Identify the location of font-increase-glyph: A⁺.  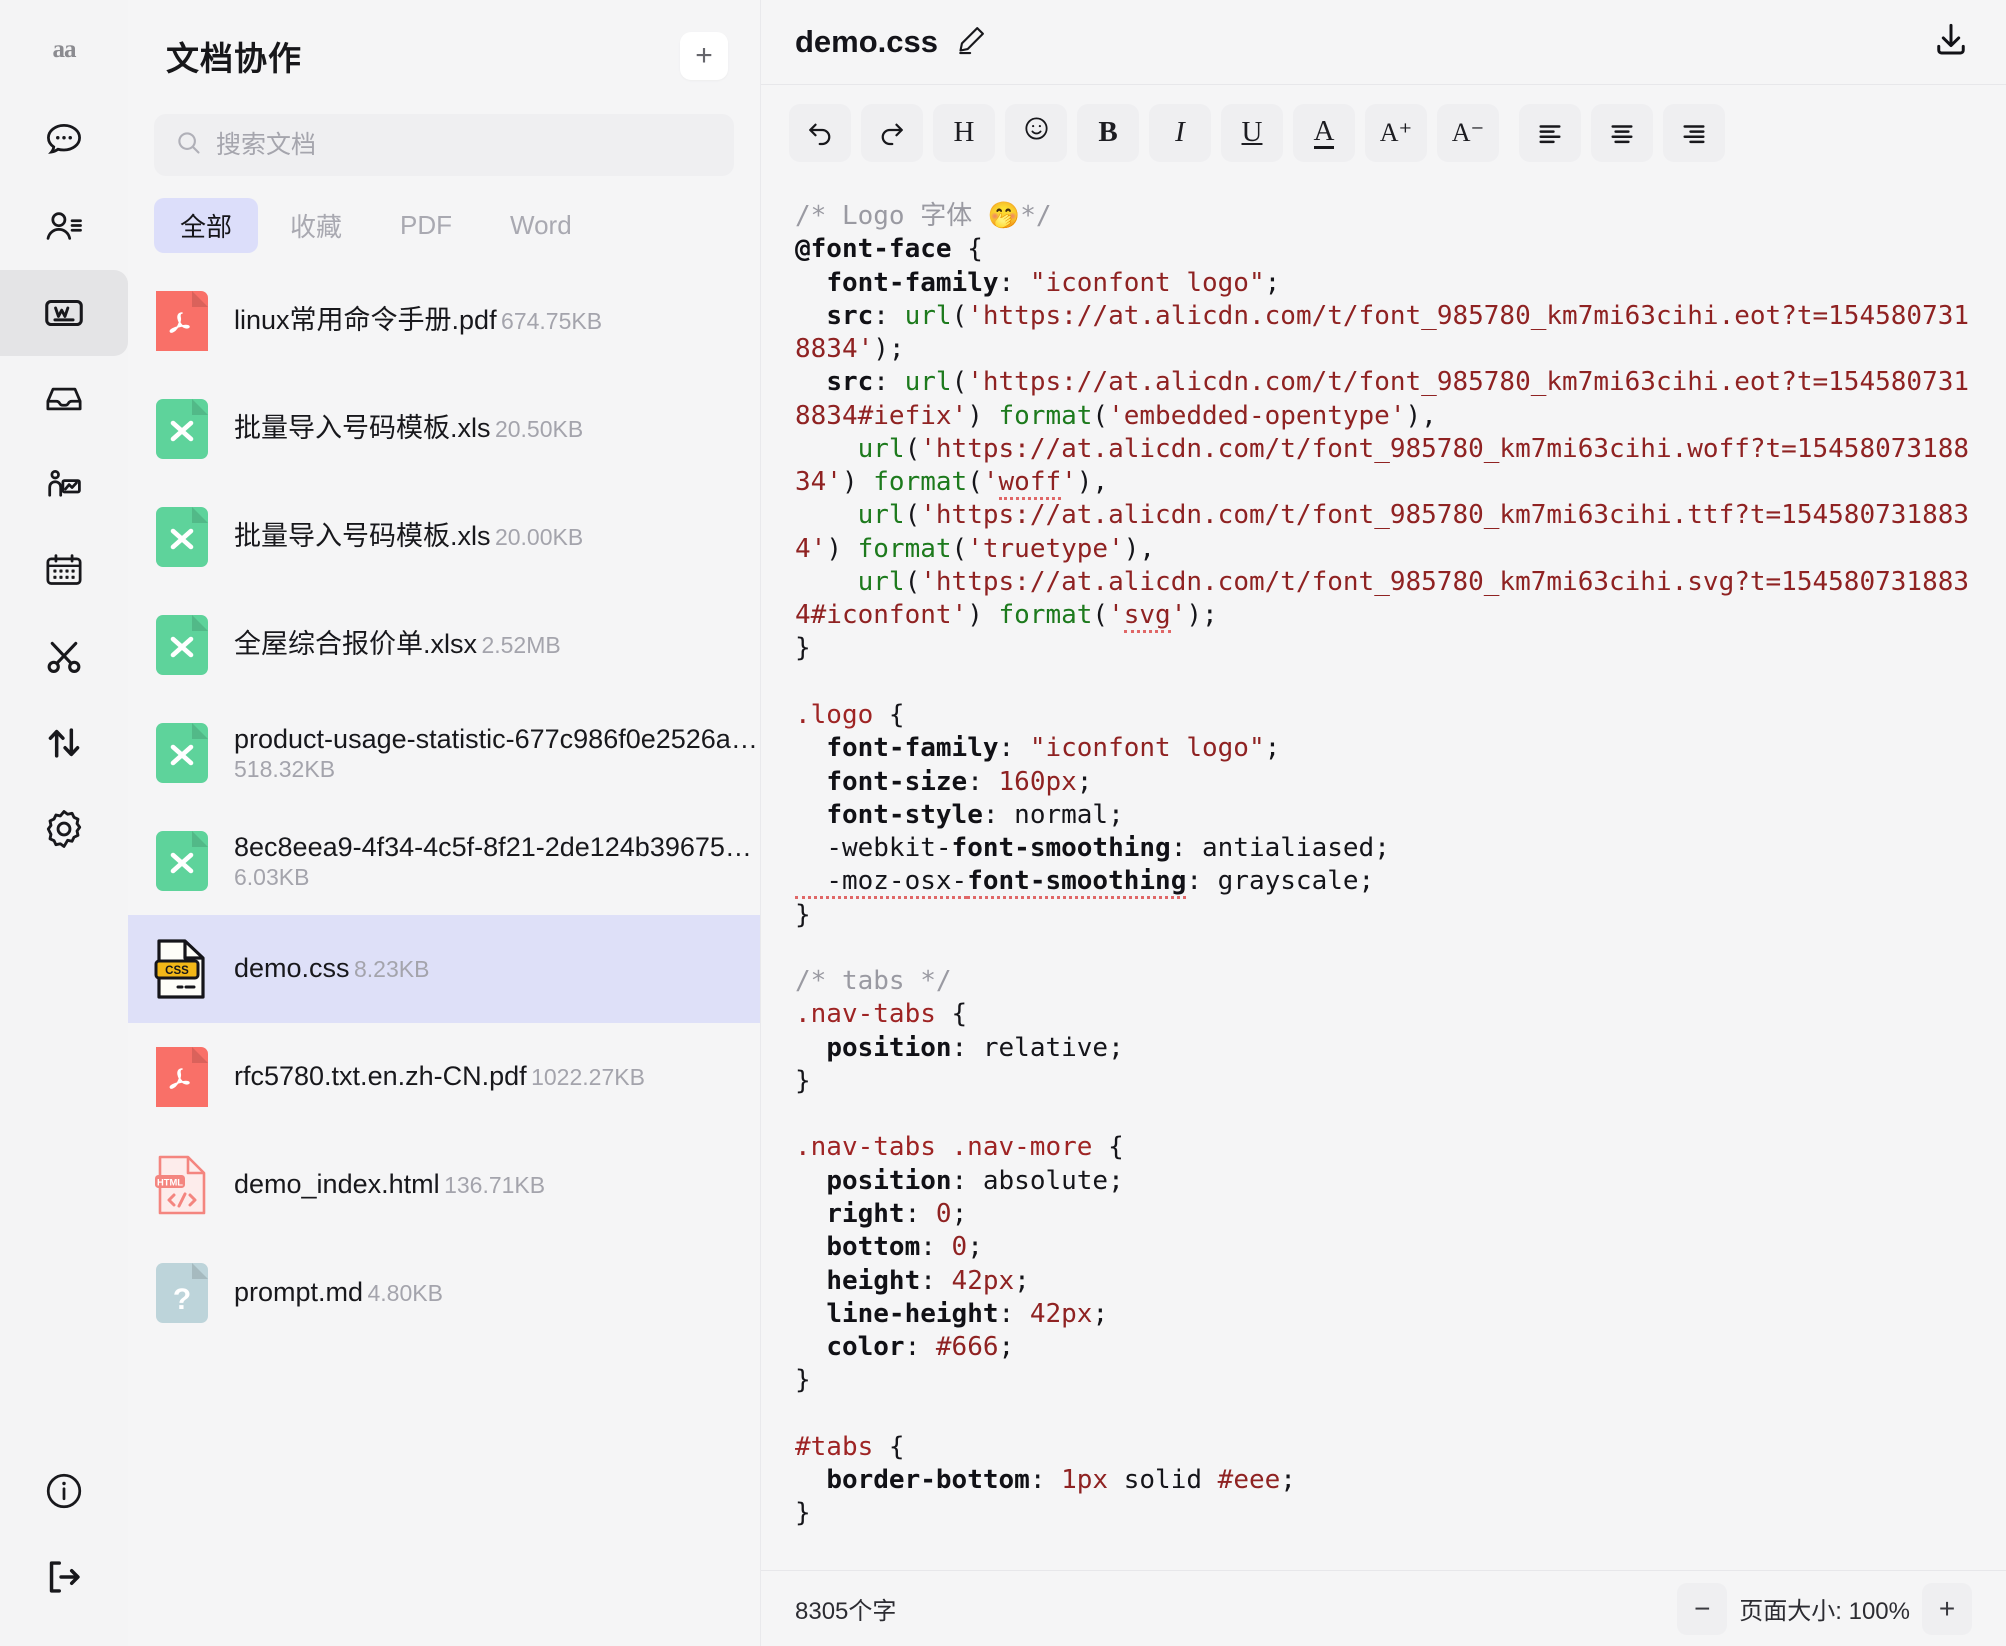
(1396, 132).